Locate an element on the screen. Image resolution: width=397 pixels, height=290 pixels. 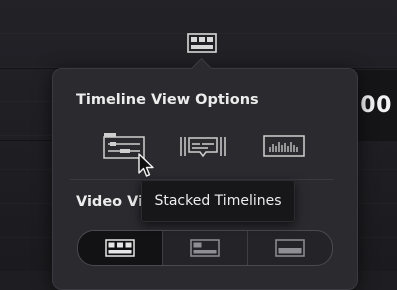
subtitle-tracks-option is located at coordinates (203, 146).